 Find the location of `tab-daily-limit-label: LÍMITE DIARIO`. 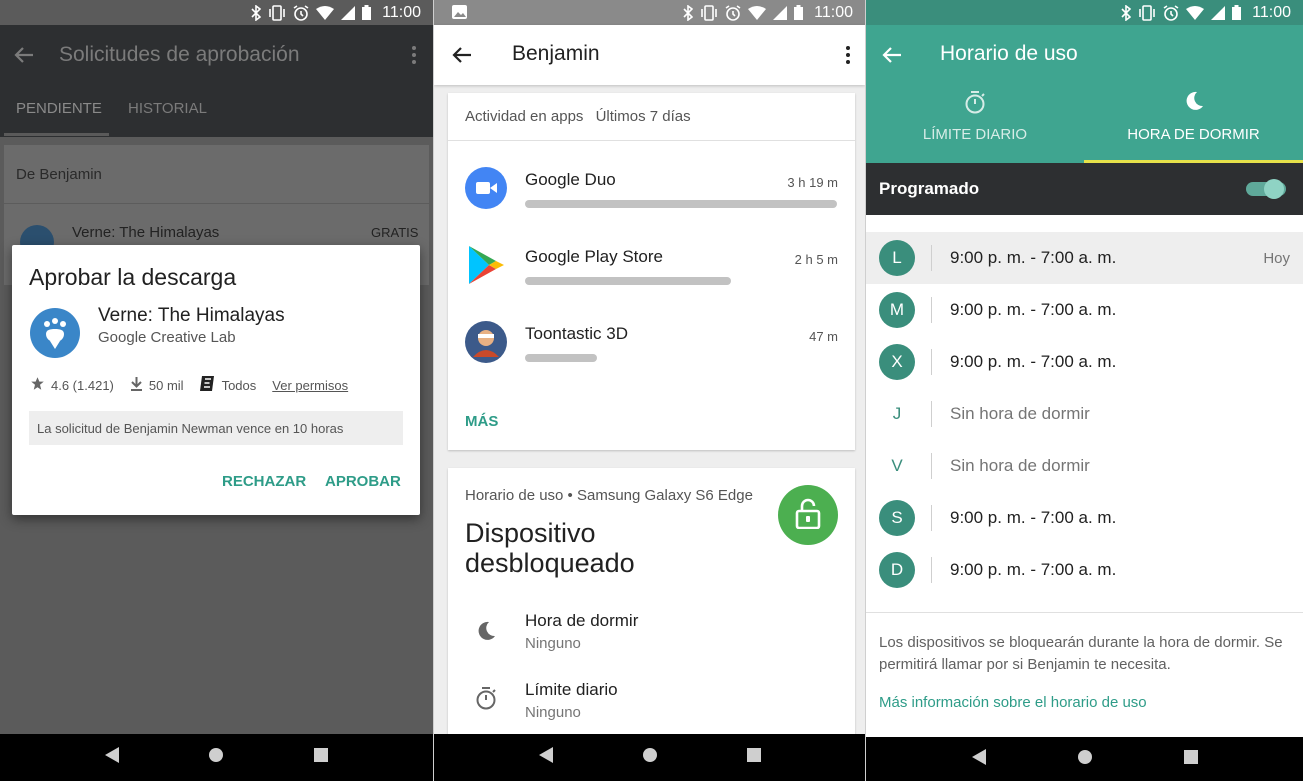

tab-daily-limit-label: LÍMITE DIARIO is located at coordinates (975, 134).